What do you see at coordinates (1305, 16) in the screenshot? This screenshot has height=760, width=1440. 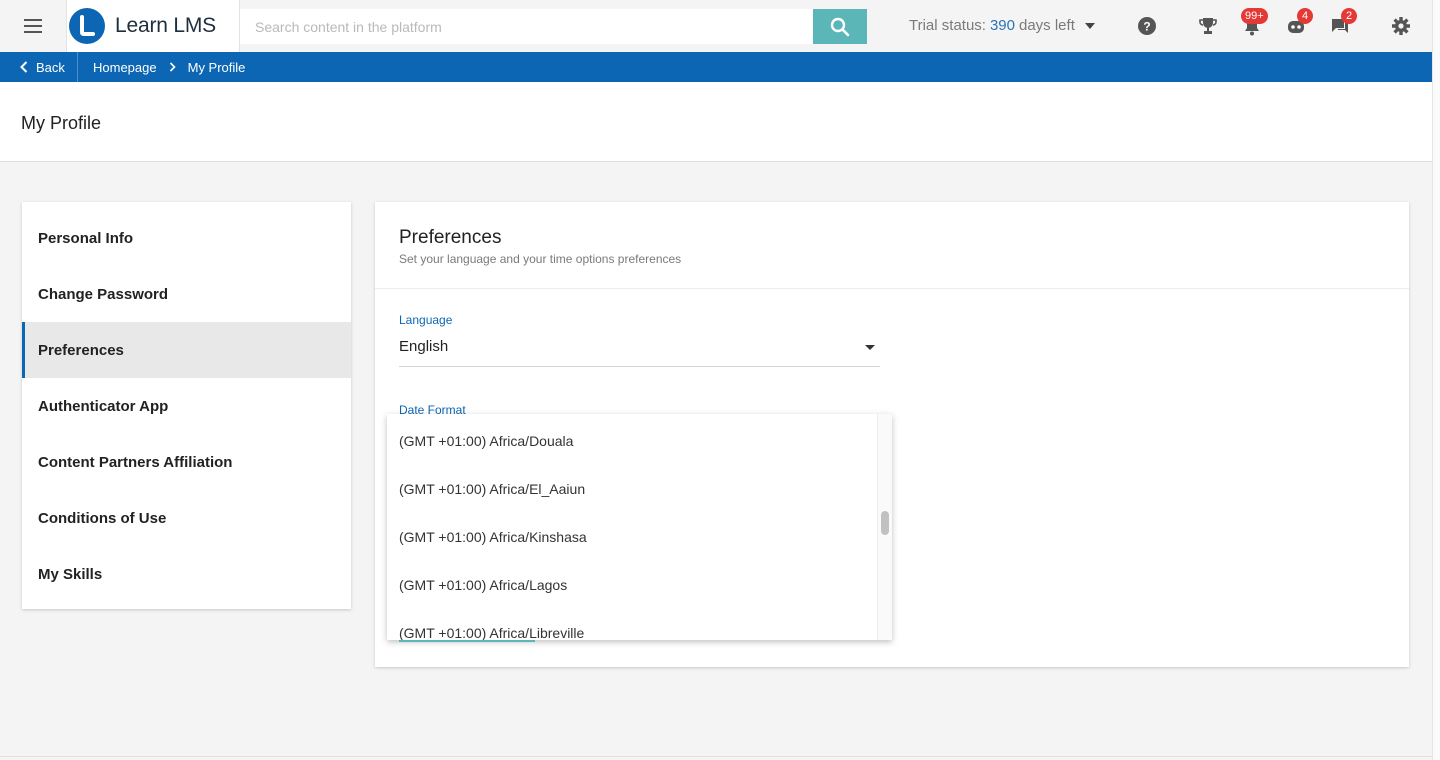 I see `assistant-badge: 4` at bounding box center [1305, 16].